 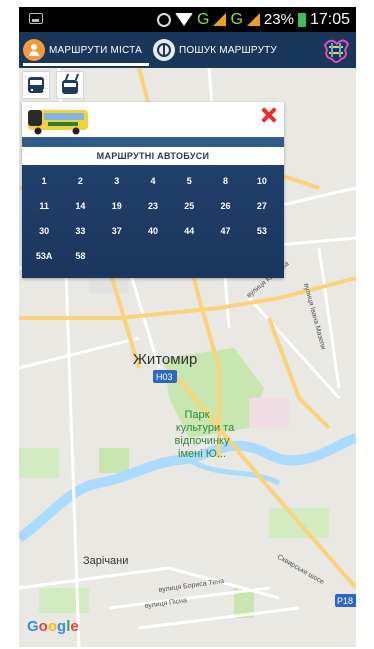 I want to click on route-button: 37, so click(x=117, y=230).